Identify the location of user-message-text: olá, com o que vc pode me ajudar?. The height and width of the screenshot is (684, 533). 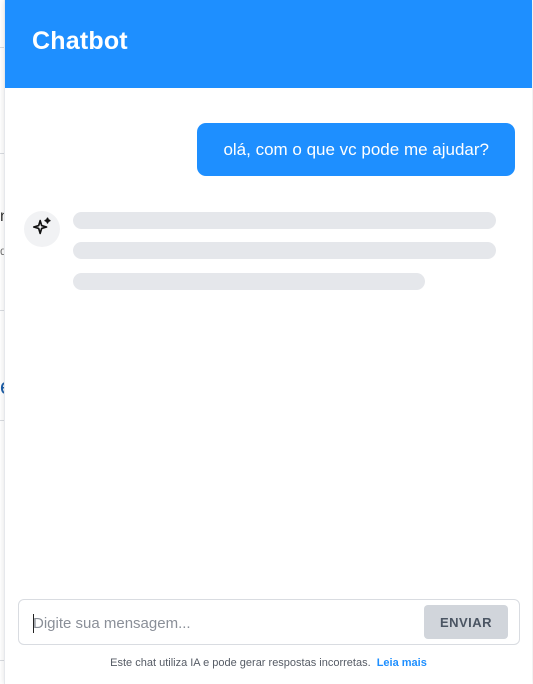
(356, 149).